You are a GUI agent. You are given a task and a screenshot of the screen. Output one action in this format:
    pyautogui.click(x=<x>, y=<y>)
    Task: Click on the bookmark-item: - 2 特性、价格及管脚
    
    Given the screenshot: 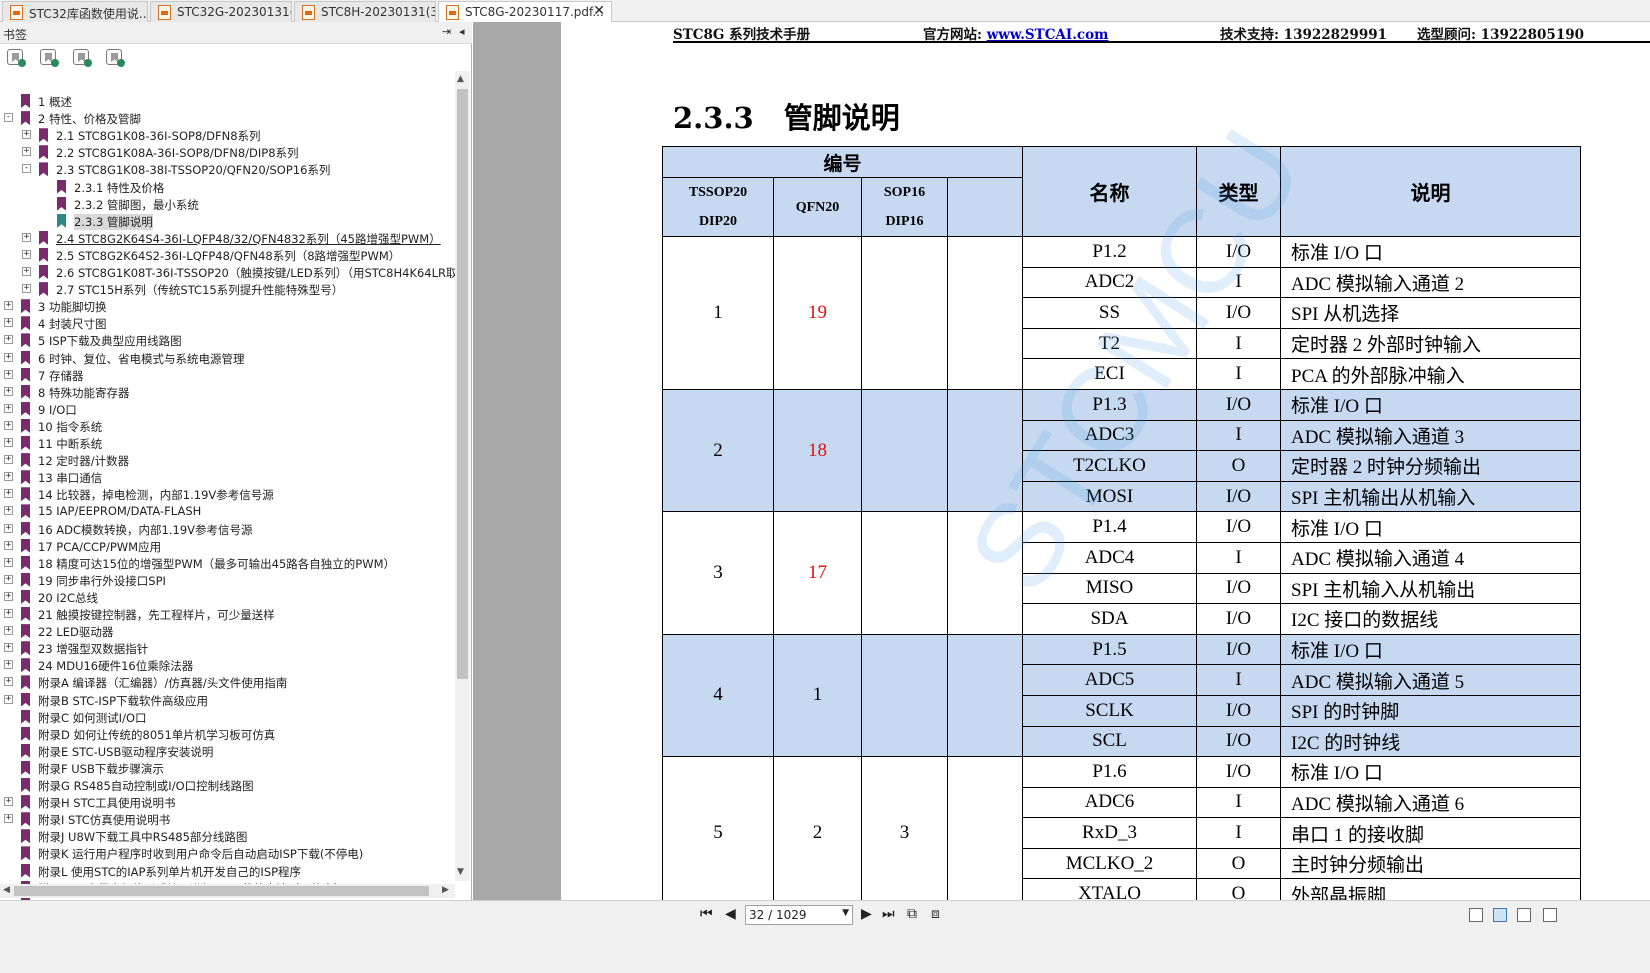 What is the action you would take?
    pyautogui.click(x=227, y=118)
    